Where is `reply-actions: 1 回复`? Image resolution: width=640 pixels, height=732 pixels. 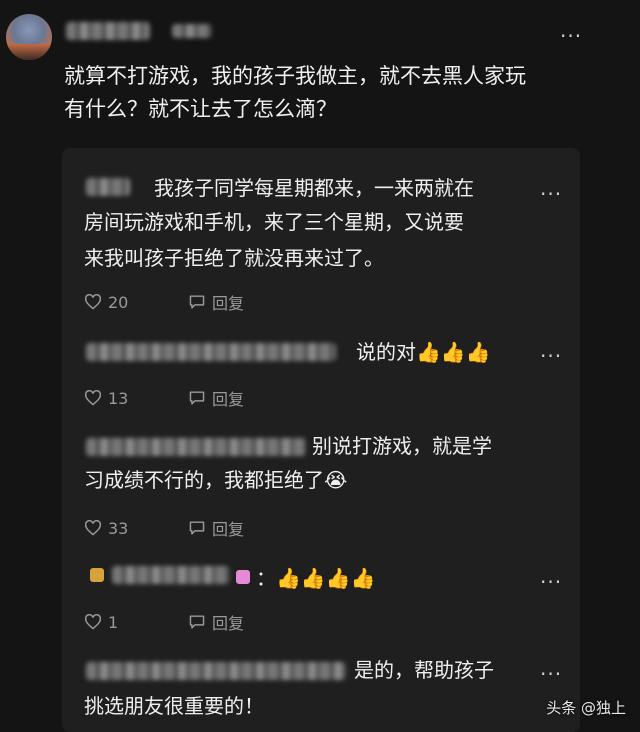 reply-actions: 1 回复 is located at coordinates (164, 622).